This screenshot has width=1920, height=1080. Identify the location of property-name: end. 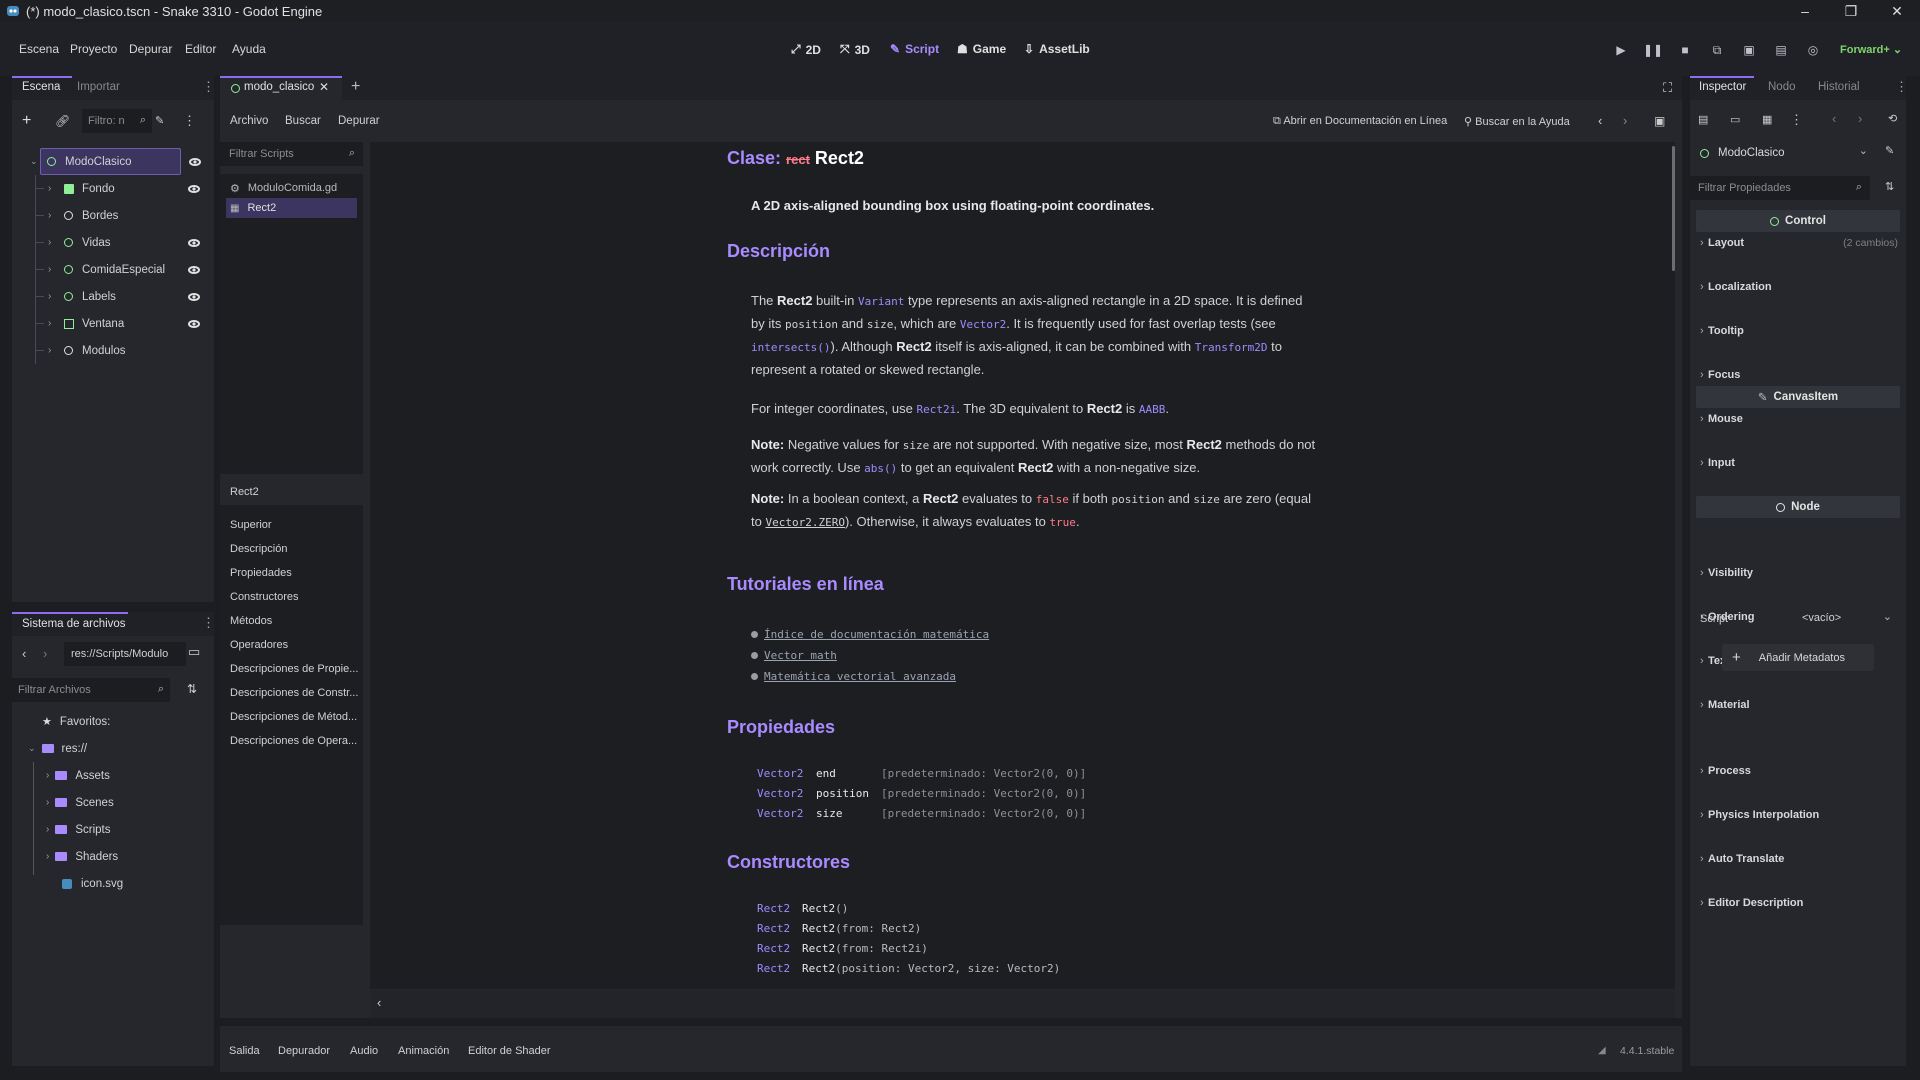
(826, 773).